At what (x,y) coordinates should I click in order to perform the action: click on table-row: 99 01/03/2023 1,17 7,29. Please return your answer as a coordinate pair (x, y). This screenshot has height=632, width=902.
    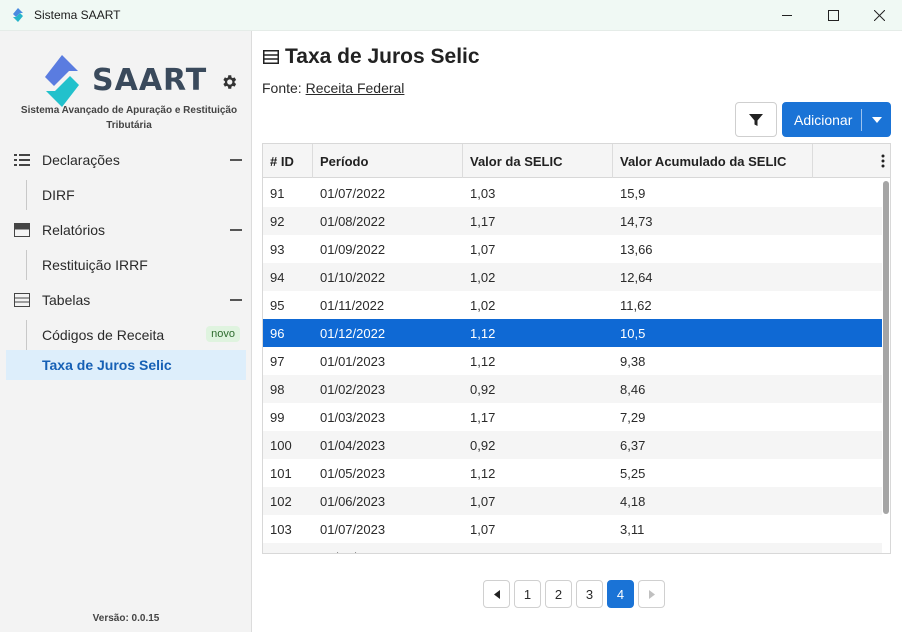
    Looking at the image, I should click on (572, 417).